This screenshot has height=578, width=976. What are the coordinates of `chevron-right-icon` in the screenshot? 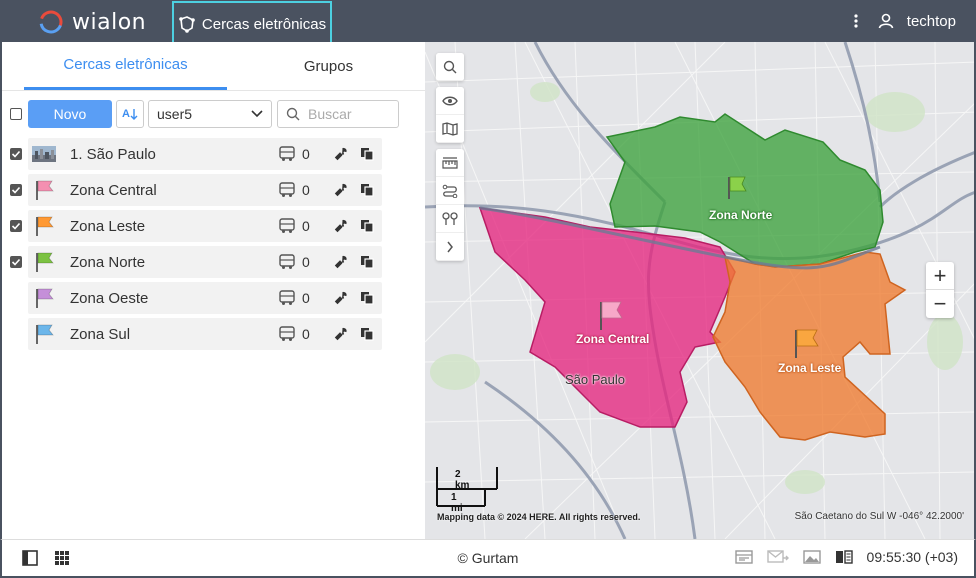 It's located at (450, 246).